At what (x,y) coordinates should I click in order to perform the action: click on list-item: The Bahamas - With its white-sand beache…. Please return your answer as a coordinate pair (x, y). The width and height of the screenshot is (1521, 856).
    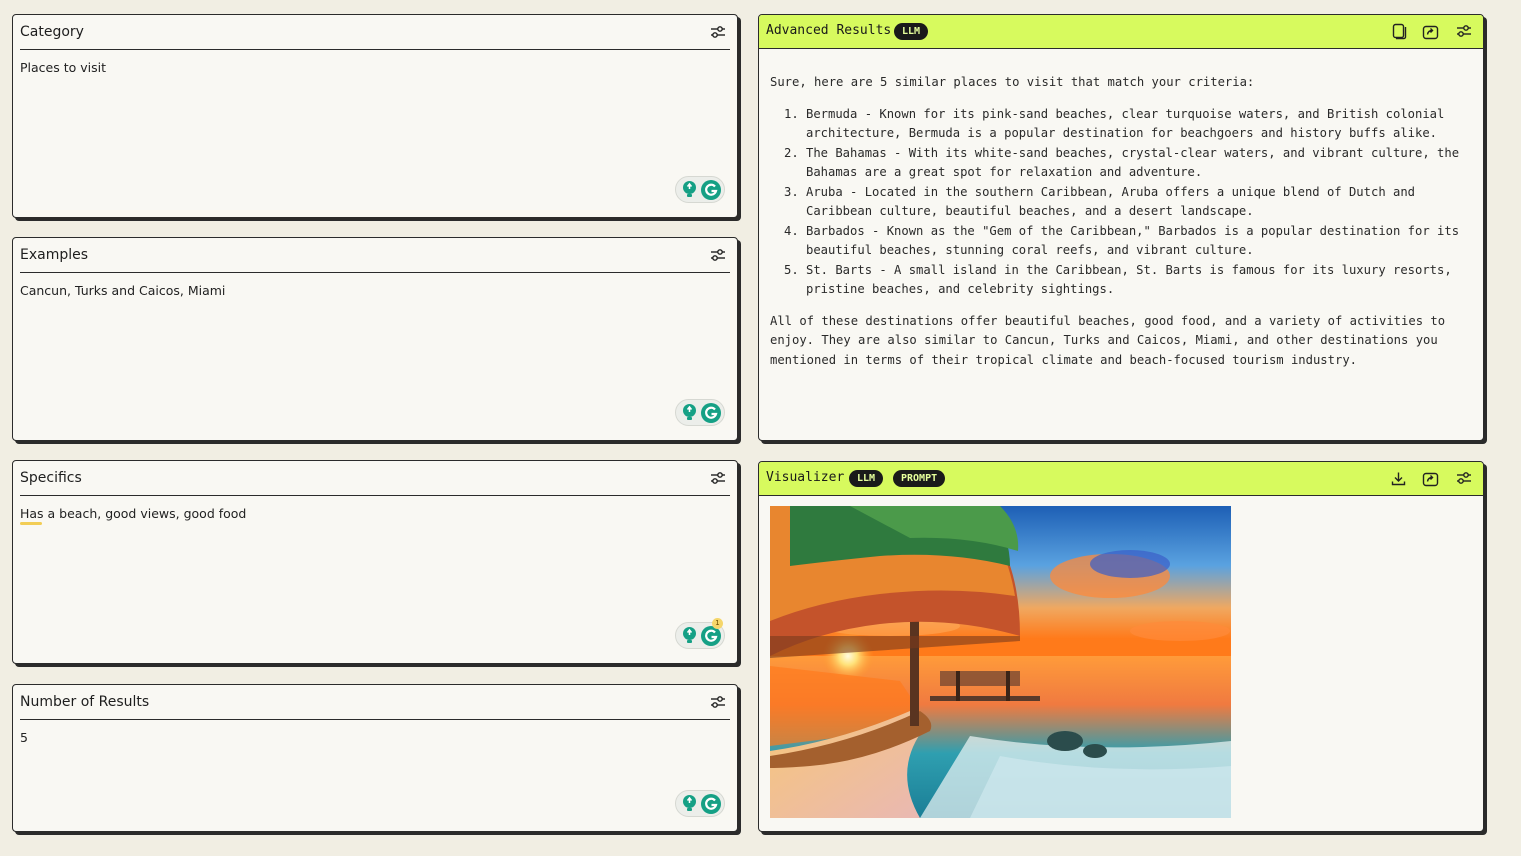
    Looking at the image, I should click on (1138, 163).